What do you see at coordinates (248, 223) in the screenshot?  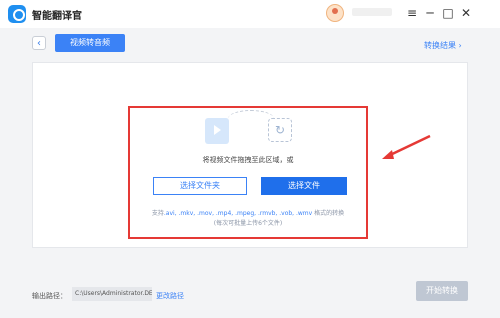 I see `upload-limit-text: (每次可批量上传6个文件)` at bounding box center [248, 223].